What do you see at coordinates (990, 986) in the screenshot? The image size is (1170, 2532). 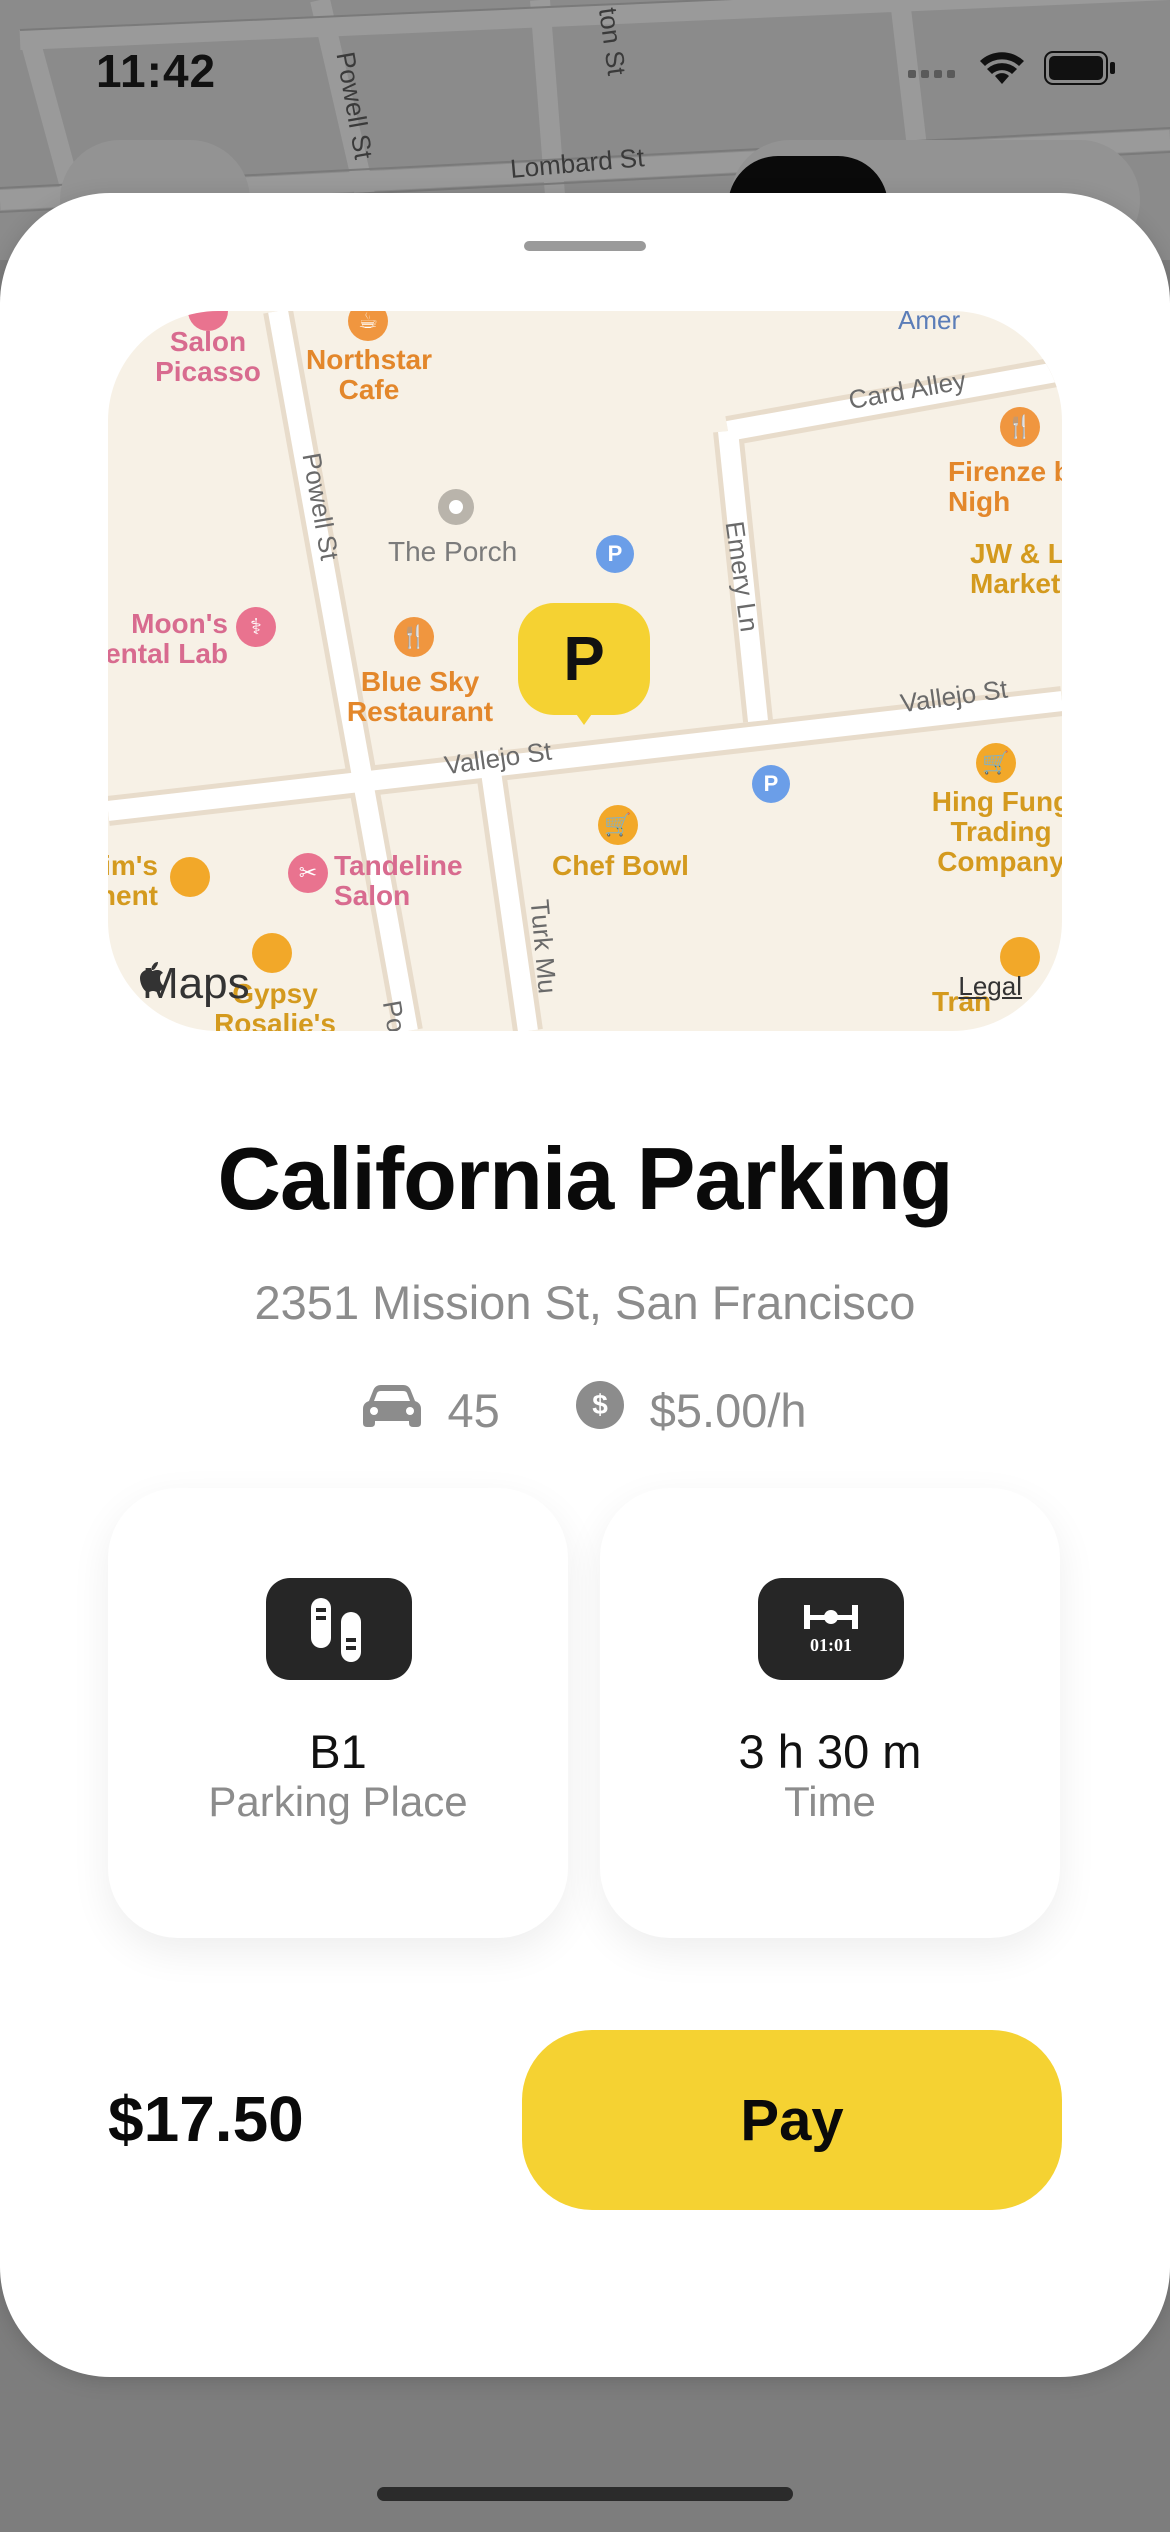 I see `legal-link: Legal` at bounding box center [990, 986].